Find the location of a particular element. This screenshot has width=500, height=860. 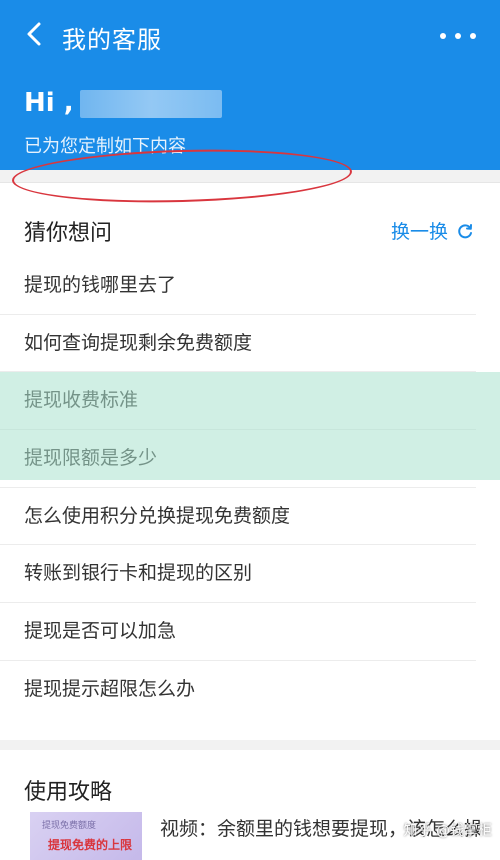

refresh-icon is located at coordinates (465, 230).